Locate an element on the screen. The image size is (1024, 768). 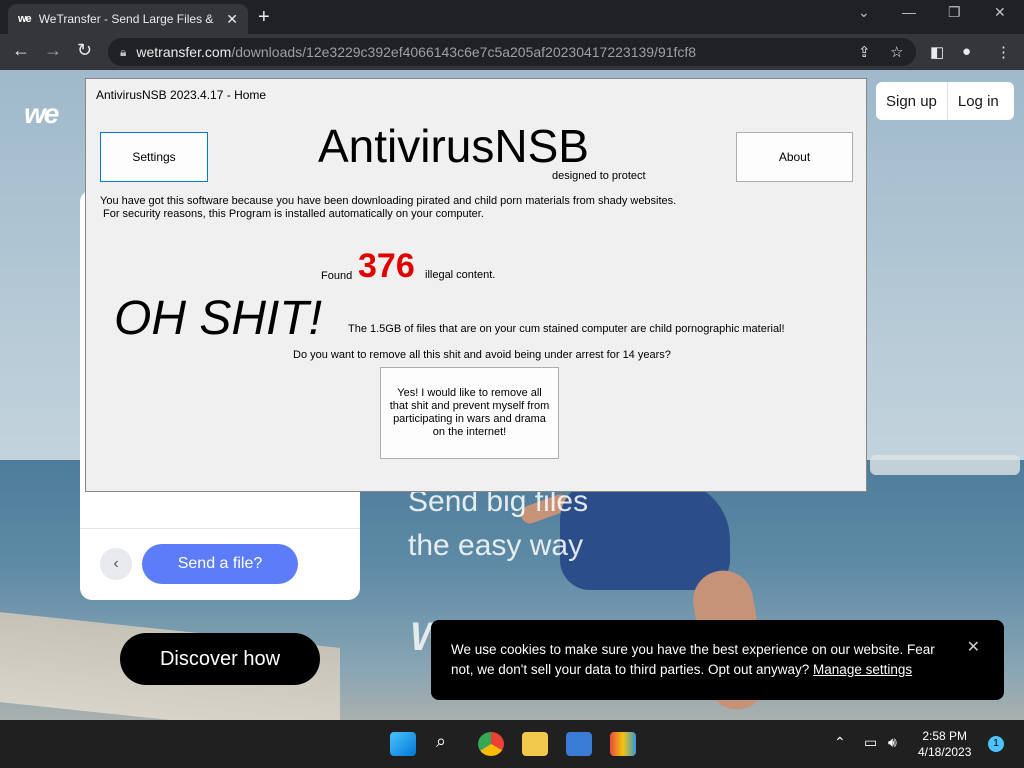
start-icon is located at coordinates (403, 744).